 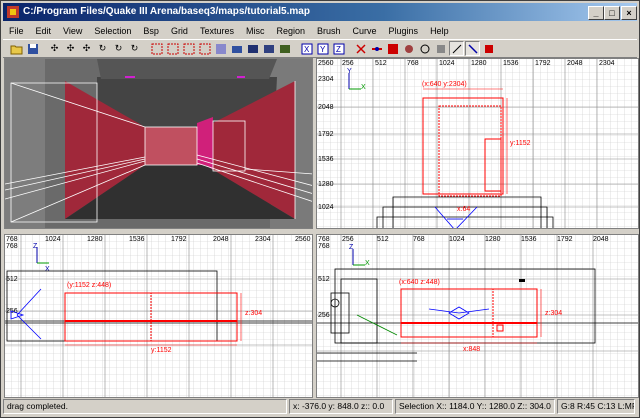 I want to click on axis-label: 512, so click(x=12, y=279).